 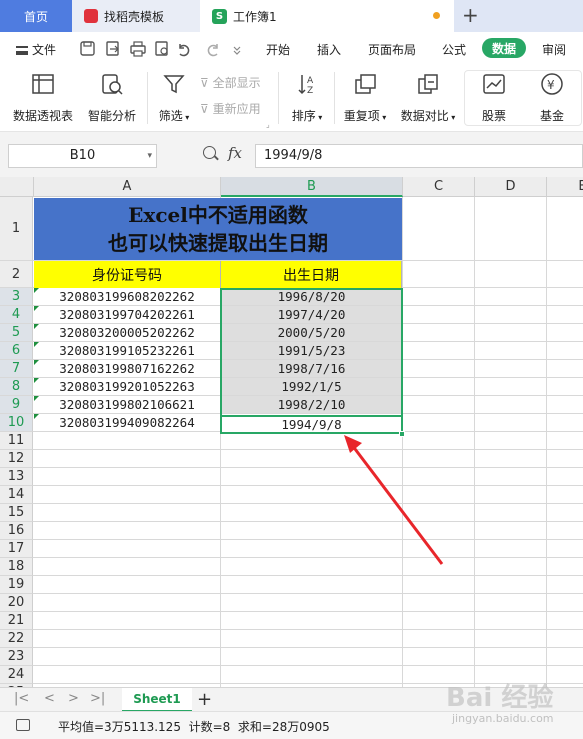 I want to click on duplicates-button: 重复项 ▾, so click(x=365, y=98).